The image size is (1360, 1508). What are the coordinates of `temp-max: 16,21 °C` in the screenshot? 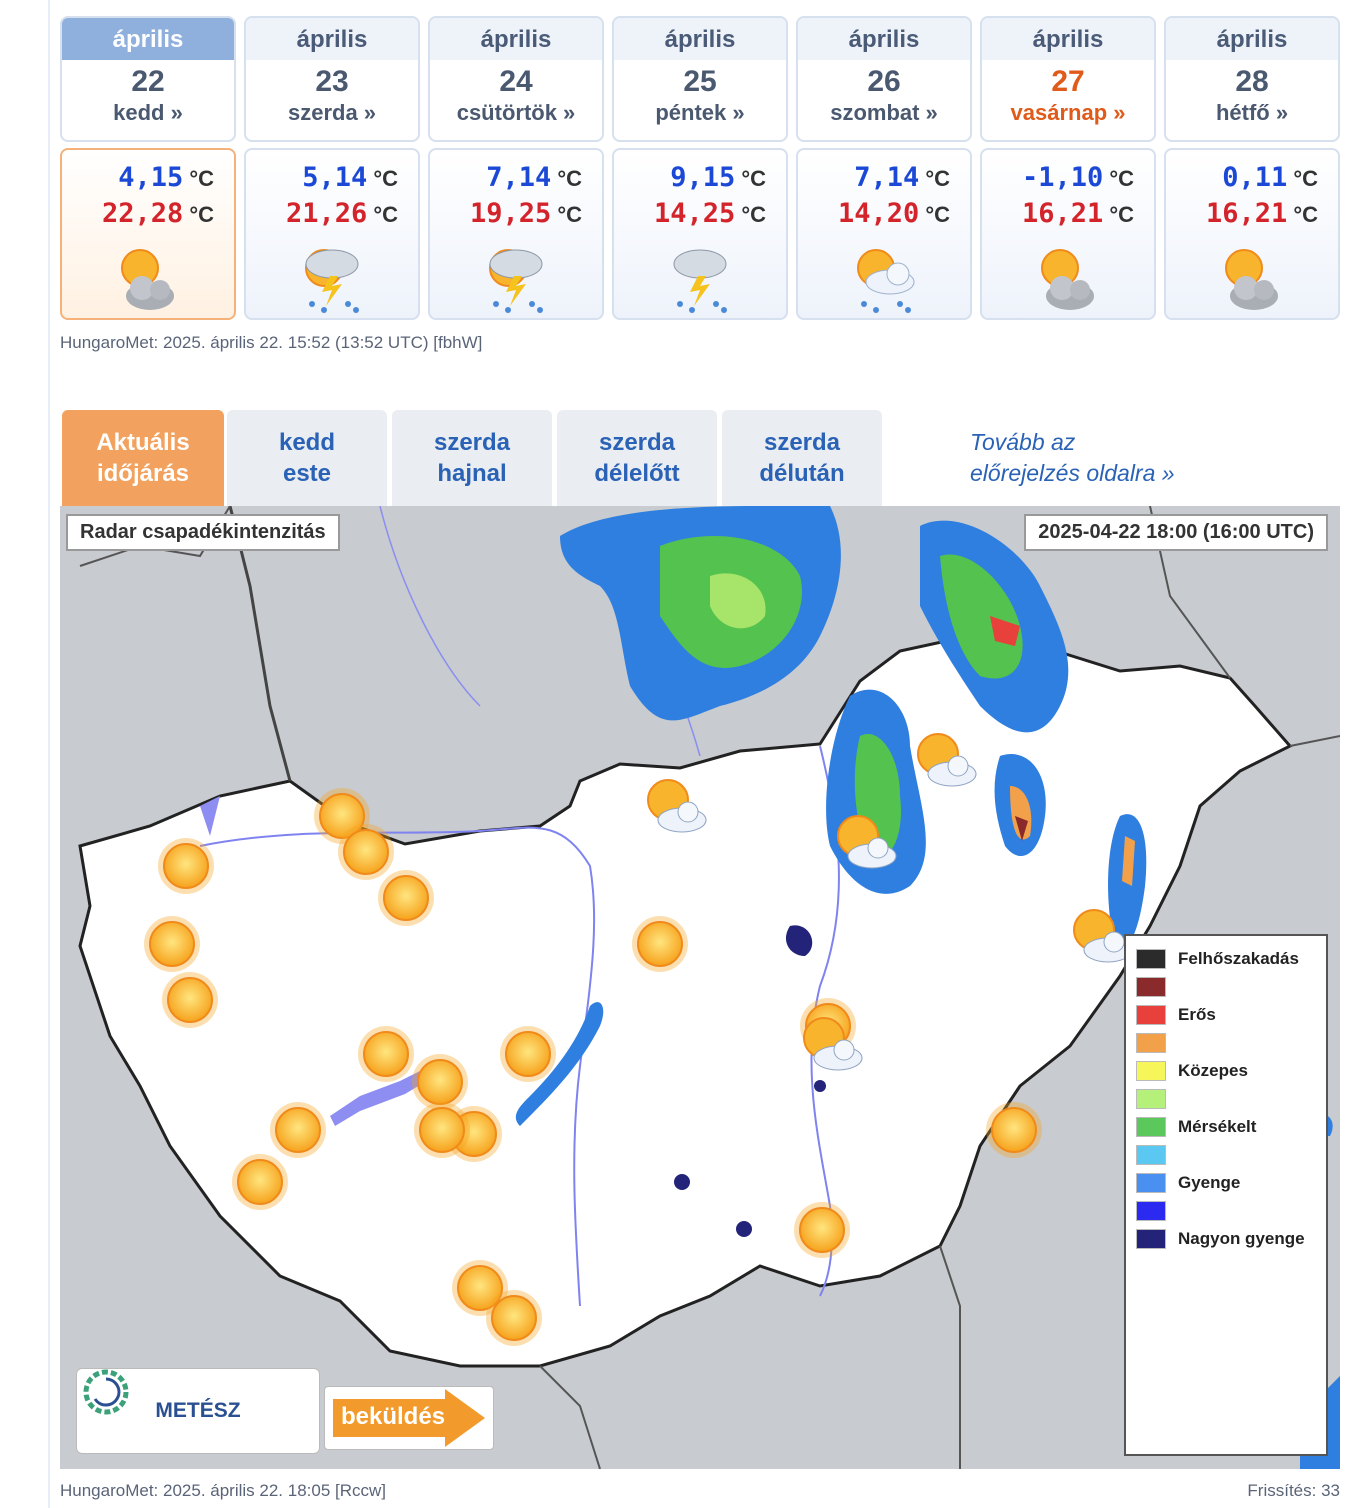 It's located at (1078, 213).